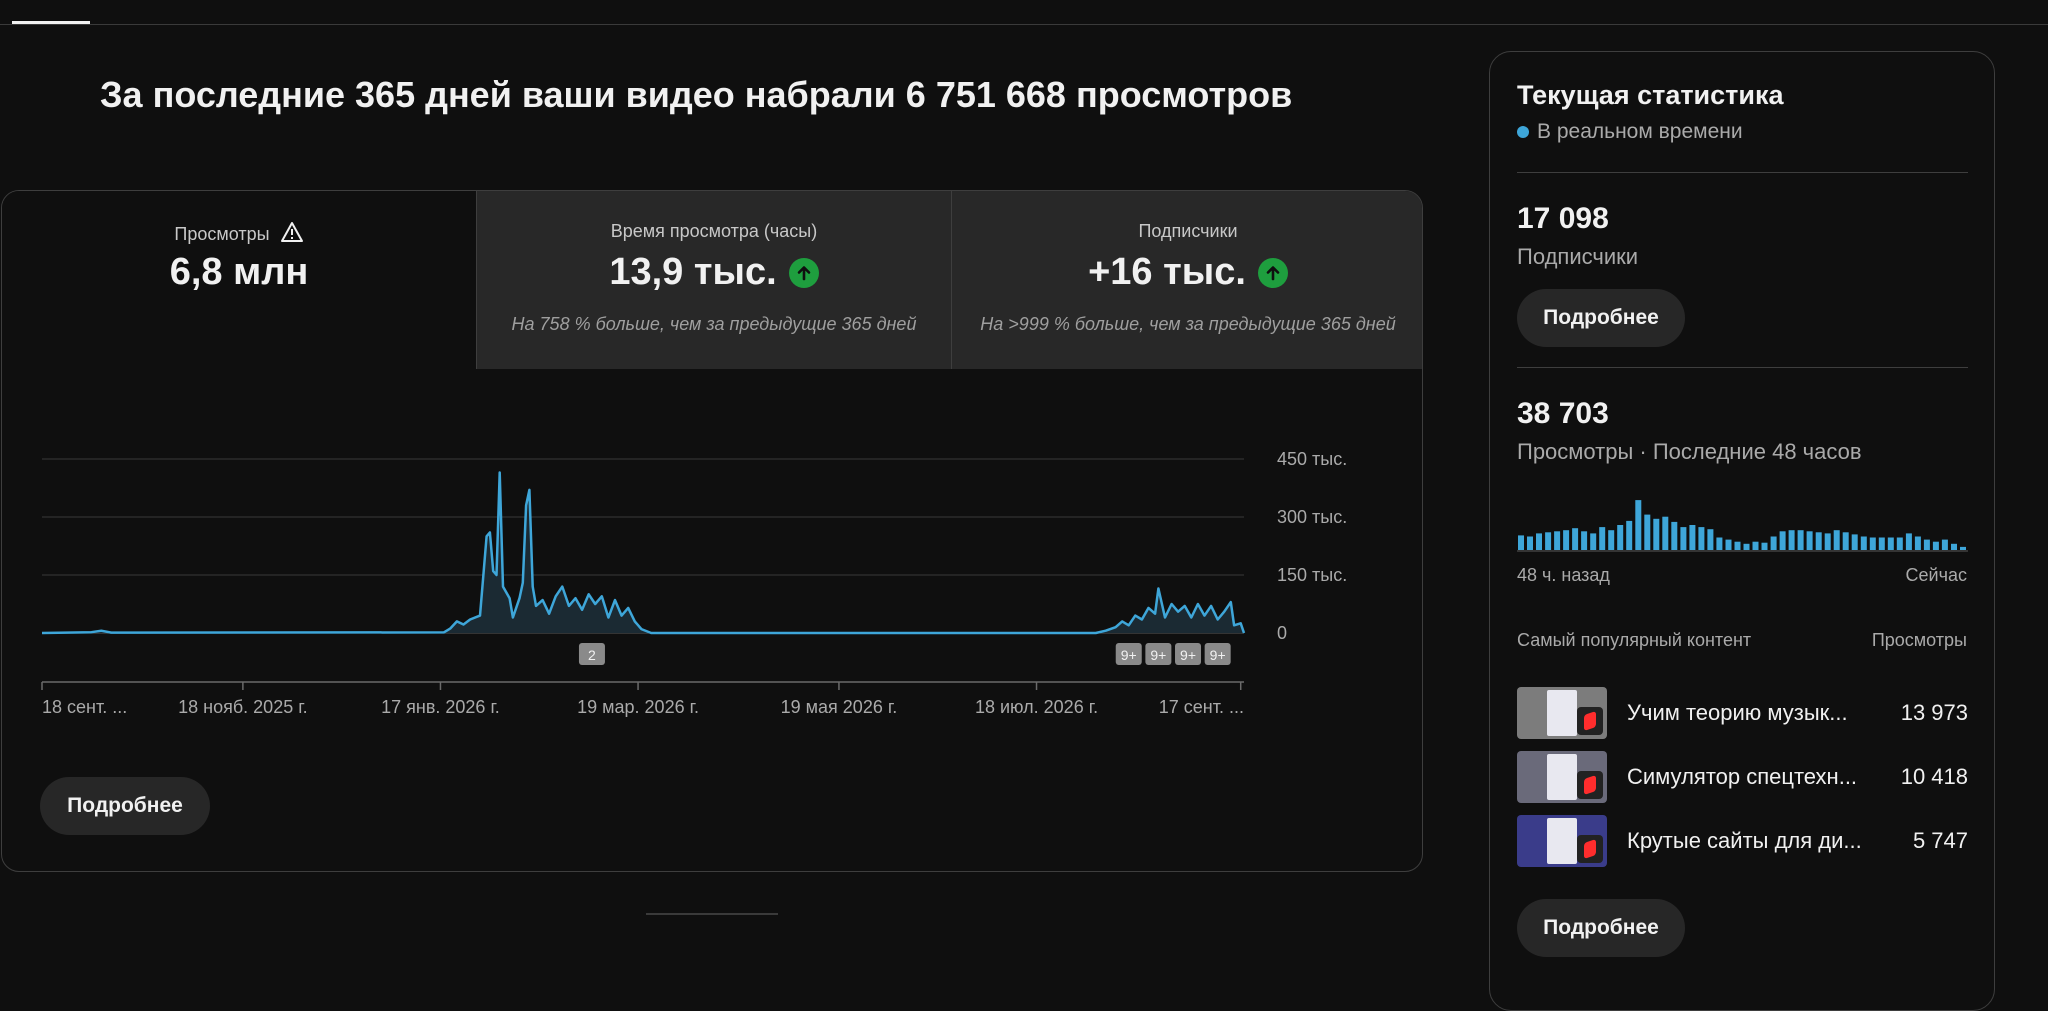 Image resolution: width=2048 pixels, height=1011 pixels. Describe the element at coordinates (1601, 318) in the screenshot. I see `subscribers-details-button: Подробнее` at that location.